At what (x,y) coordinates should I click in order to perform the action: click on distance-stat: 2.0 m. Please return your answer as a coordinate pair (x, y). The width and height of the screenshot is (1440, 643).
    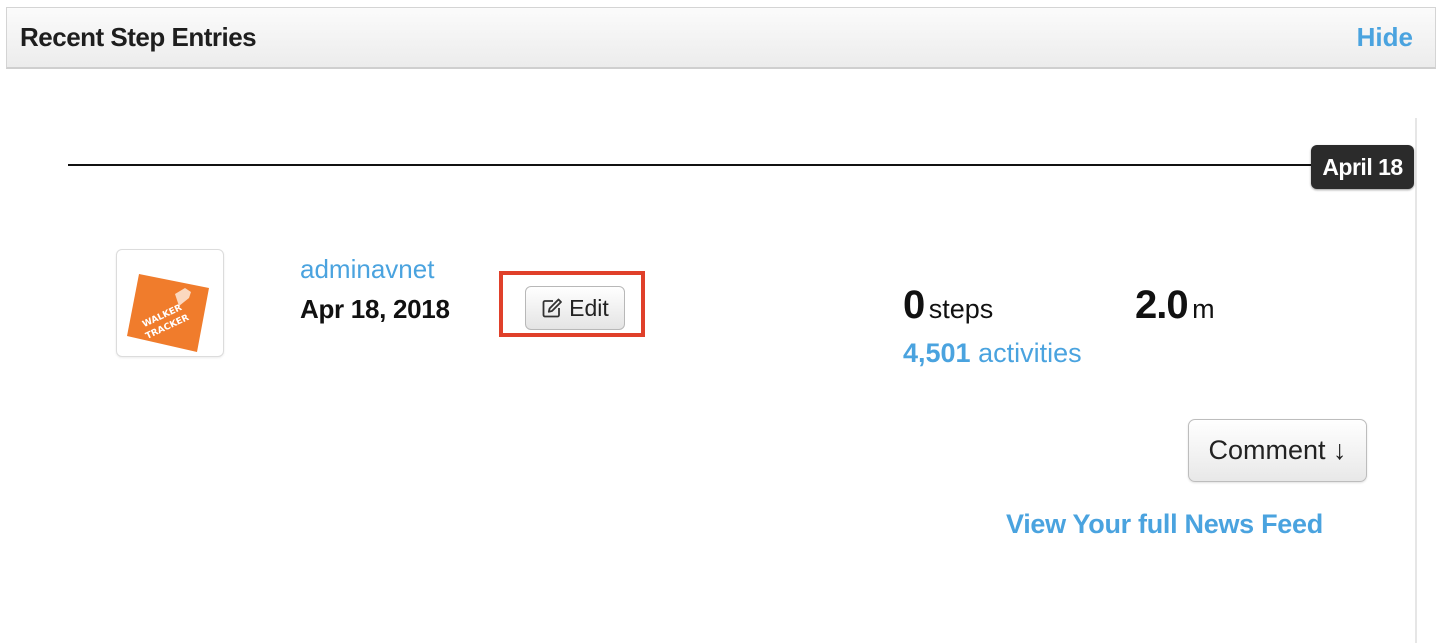
    Looking at the image, I should click on (1175, 305).